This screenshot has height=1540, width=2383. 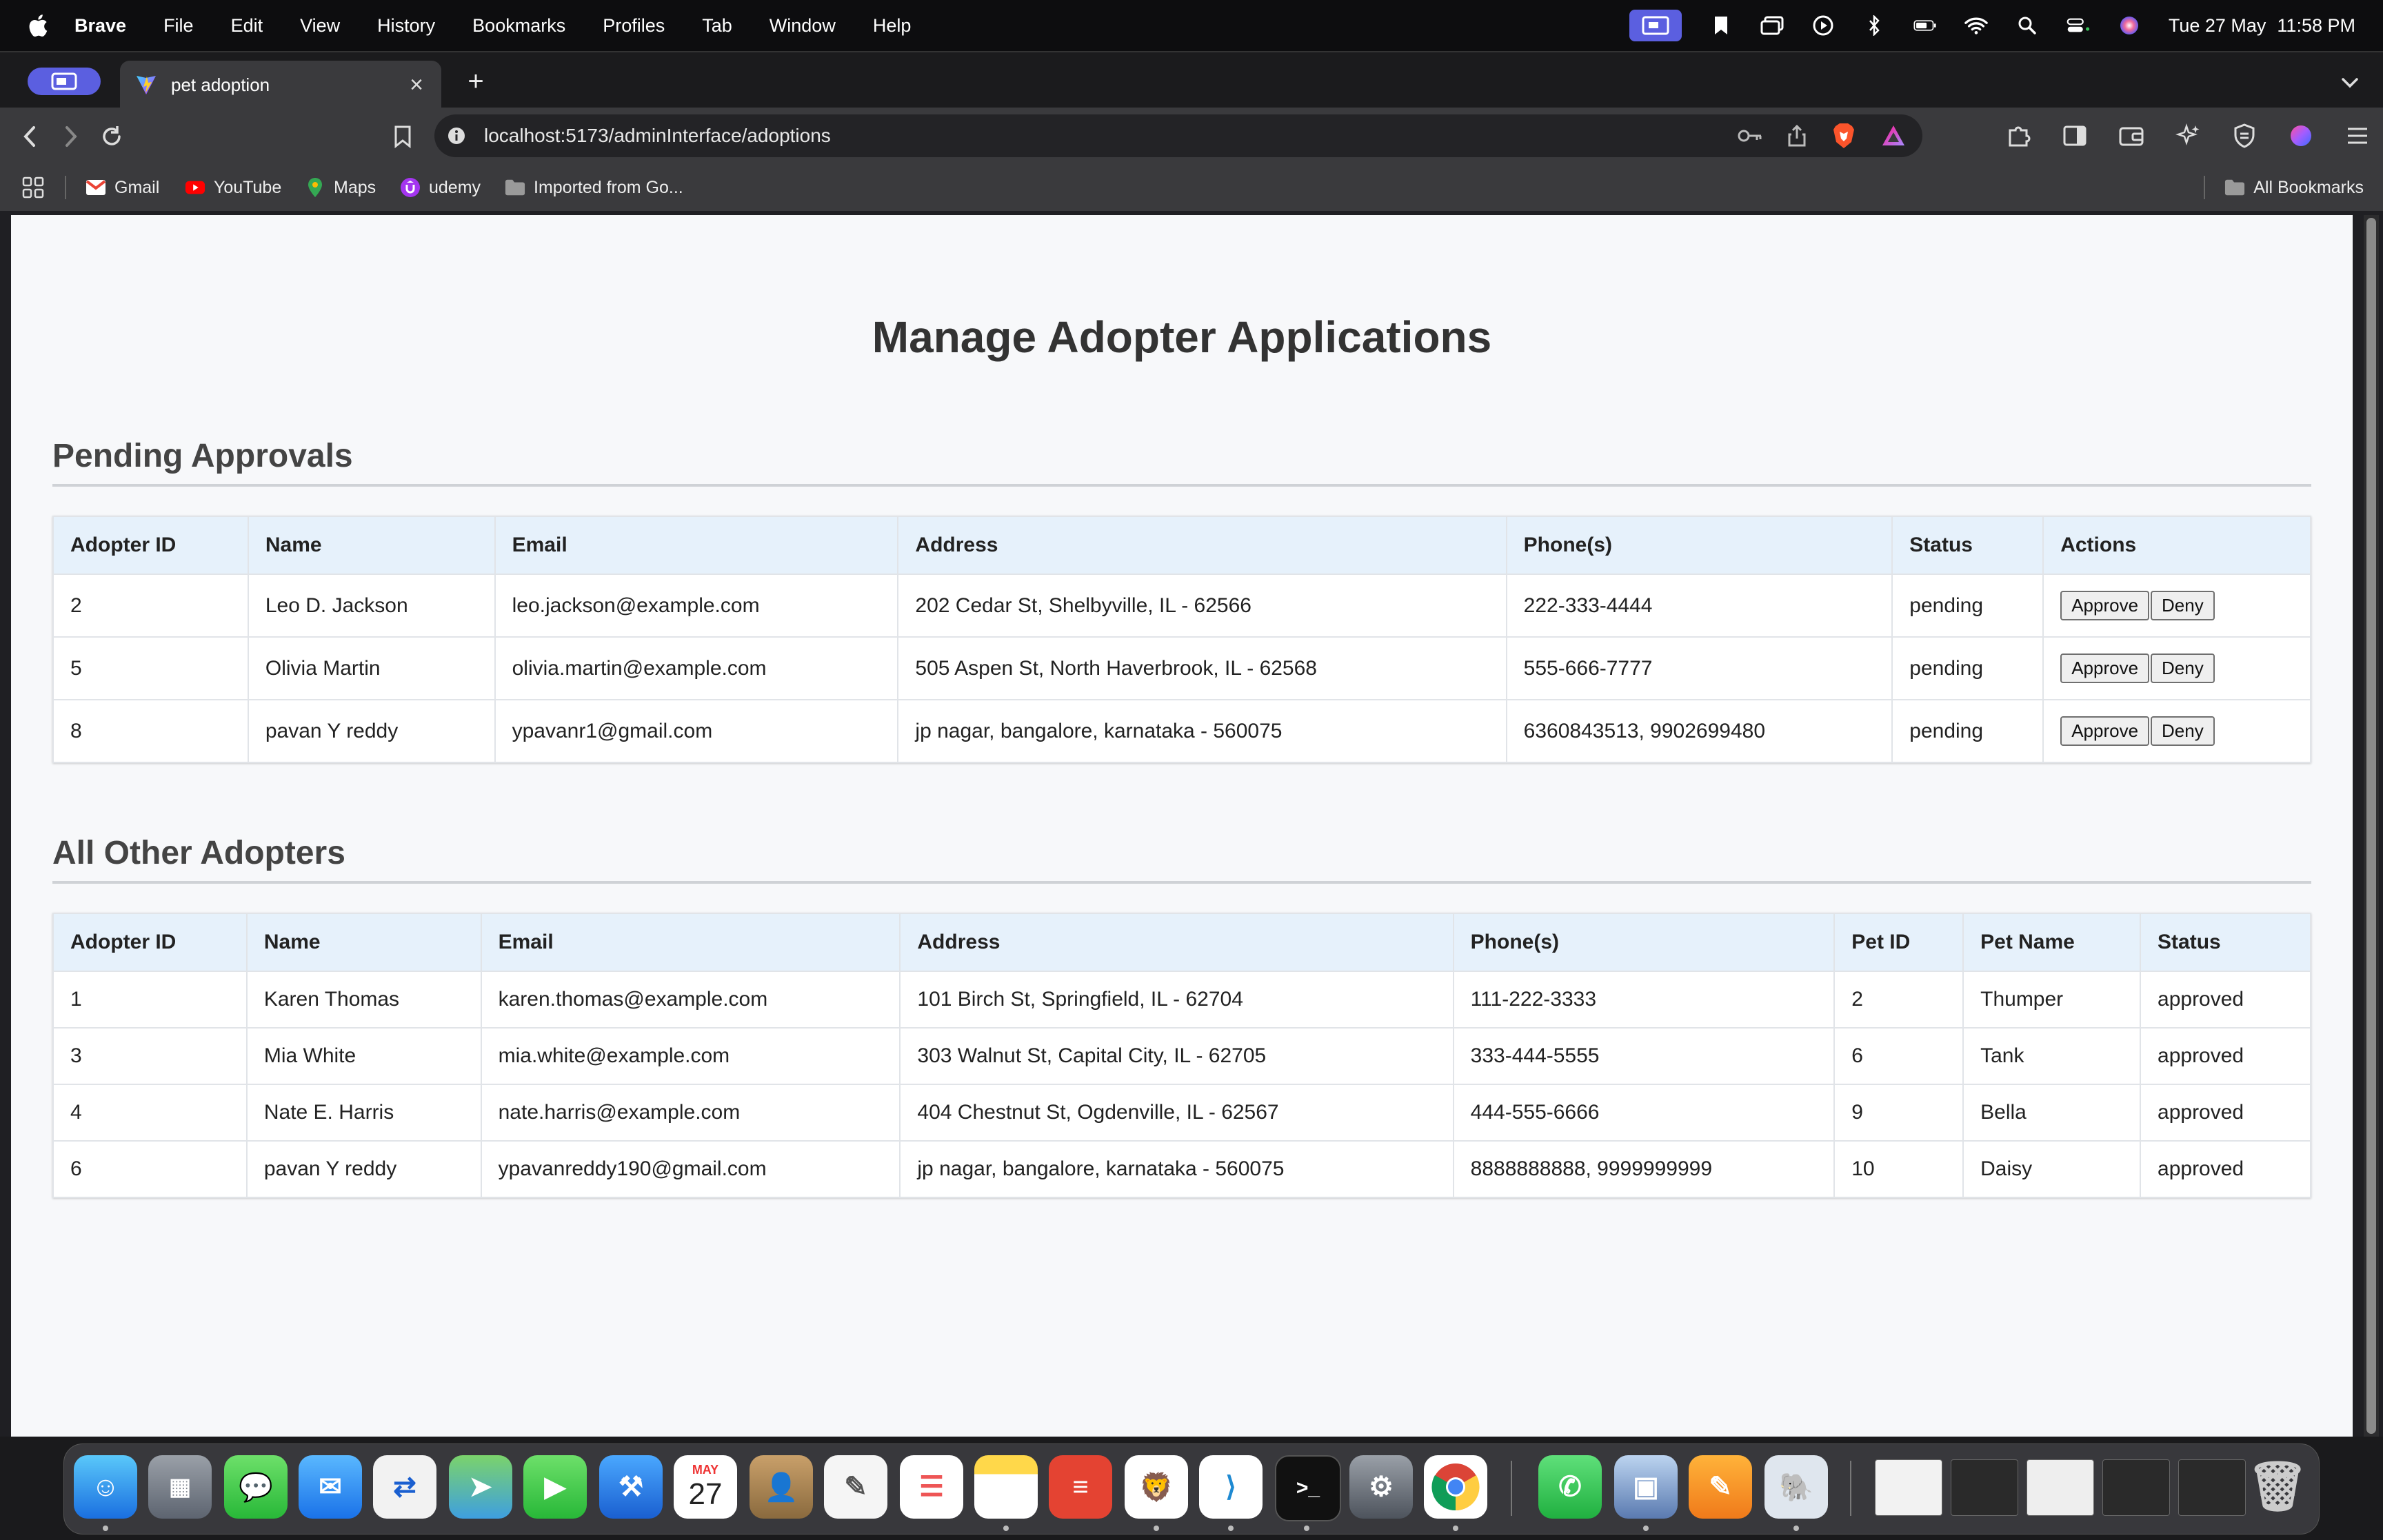 I want to click on site-info-icon, so click(x=456, y=136).